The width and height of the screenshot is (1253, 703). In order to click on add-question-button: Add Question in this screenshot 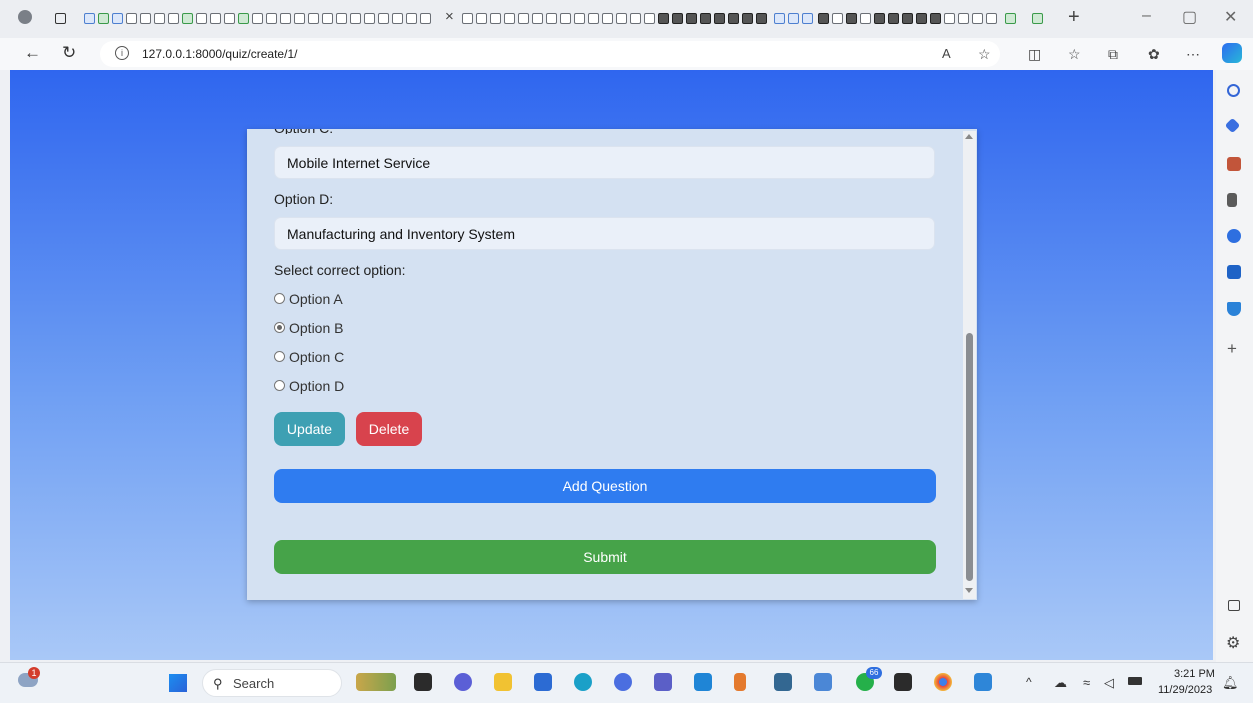, I will do `click(605, 486)`.